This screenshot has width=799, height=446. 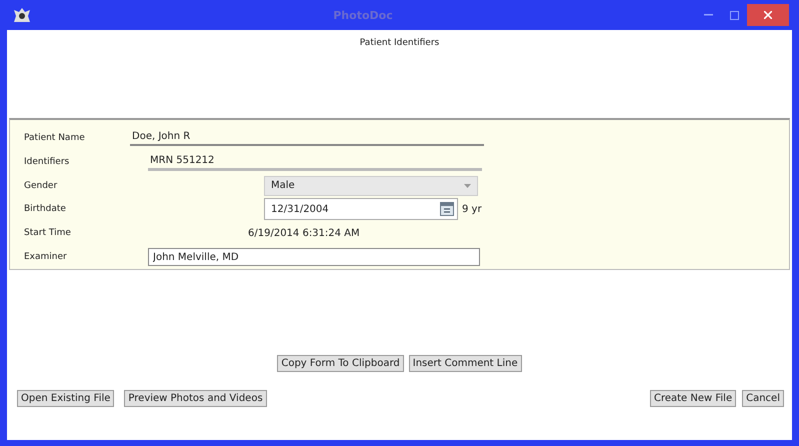 I want to click on field-label: Patient Name, so click(x=55, y=137).